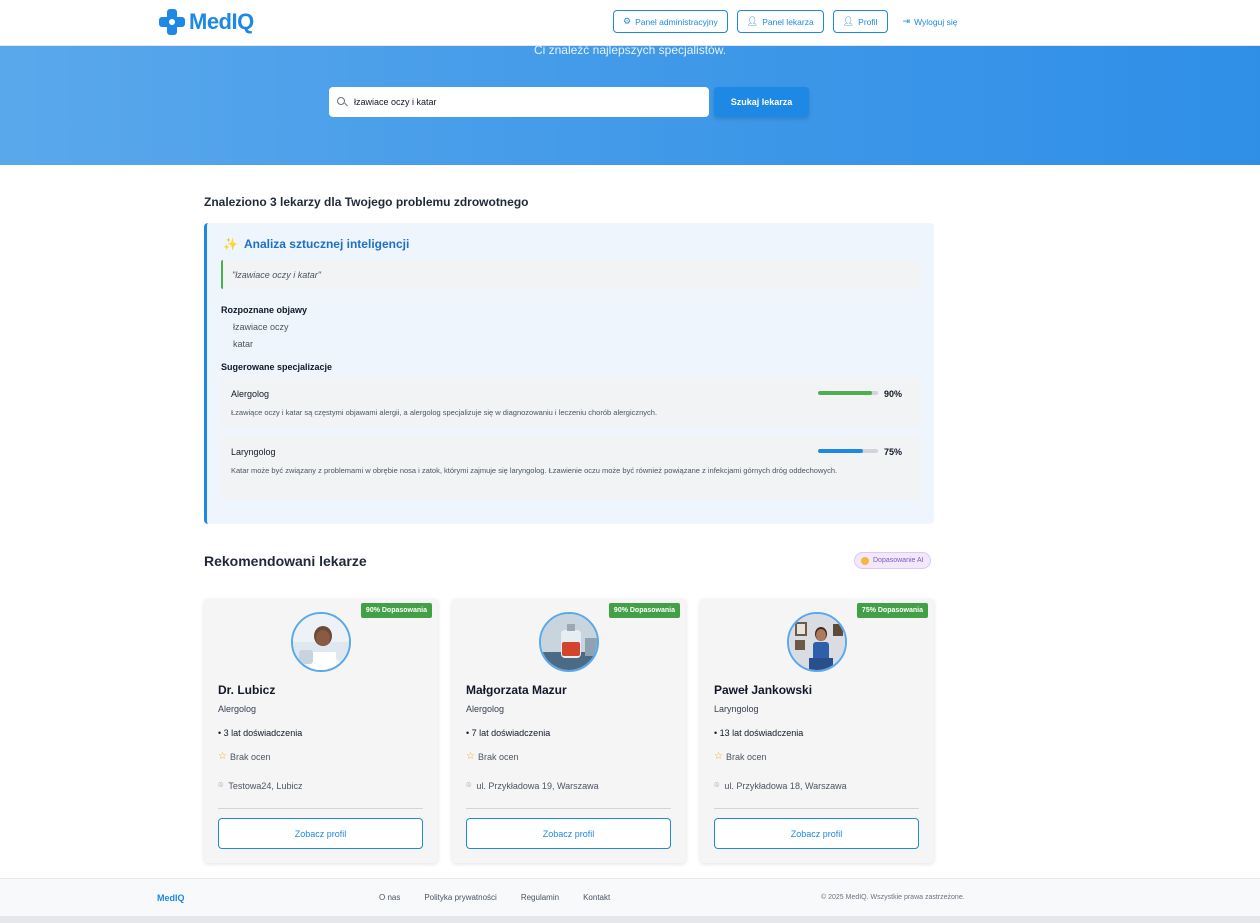 The height and width of the screenshot is (923, 1260). What do you see at coordinates (892, 610) in the screenshot?
I see `match-badge: 75% Dopasowania` at bounding box center [892, 610].